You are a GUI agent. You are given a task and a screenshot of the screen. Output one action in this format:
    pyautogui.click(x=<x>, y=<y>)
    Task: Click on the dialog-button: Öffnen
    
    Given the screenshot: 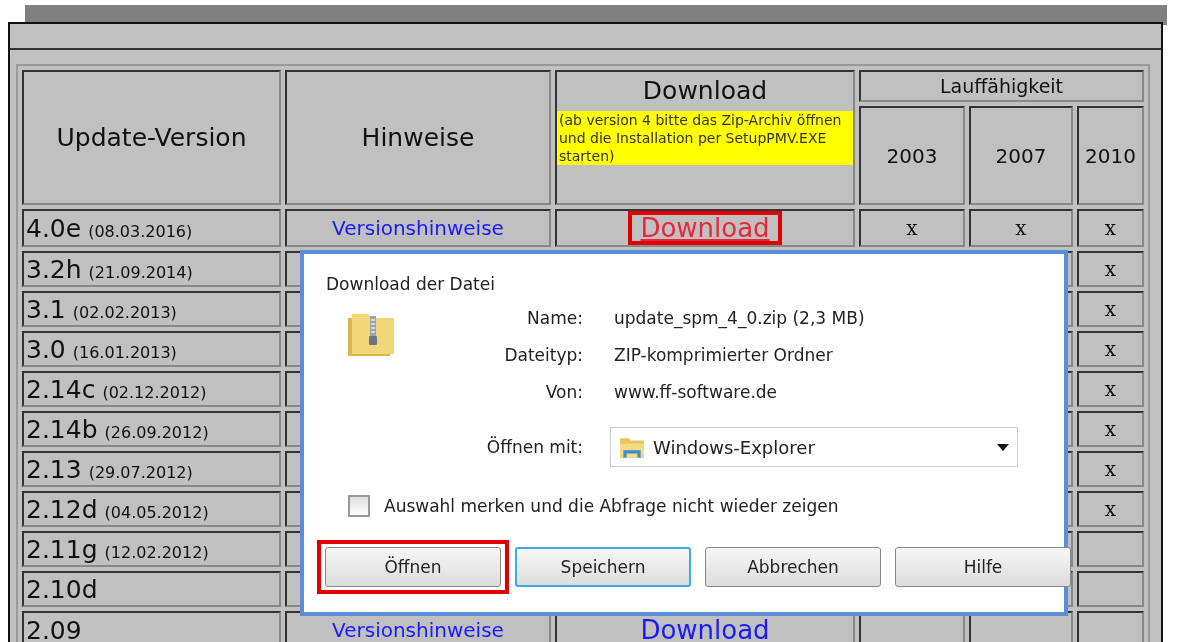 What is the action you would take?
    pyautogui.click(x=413, y=567)
    